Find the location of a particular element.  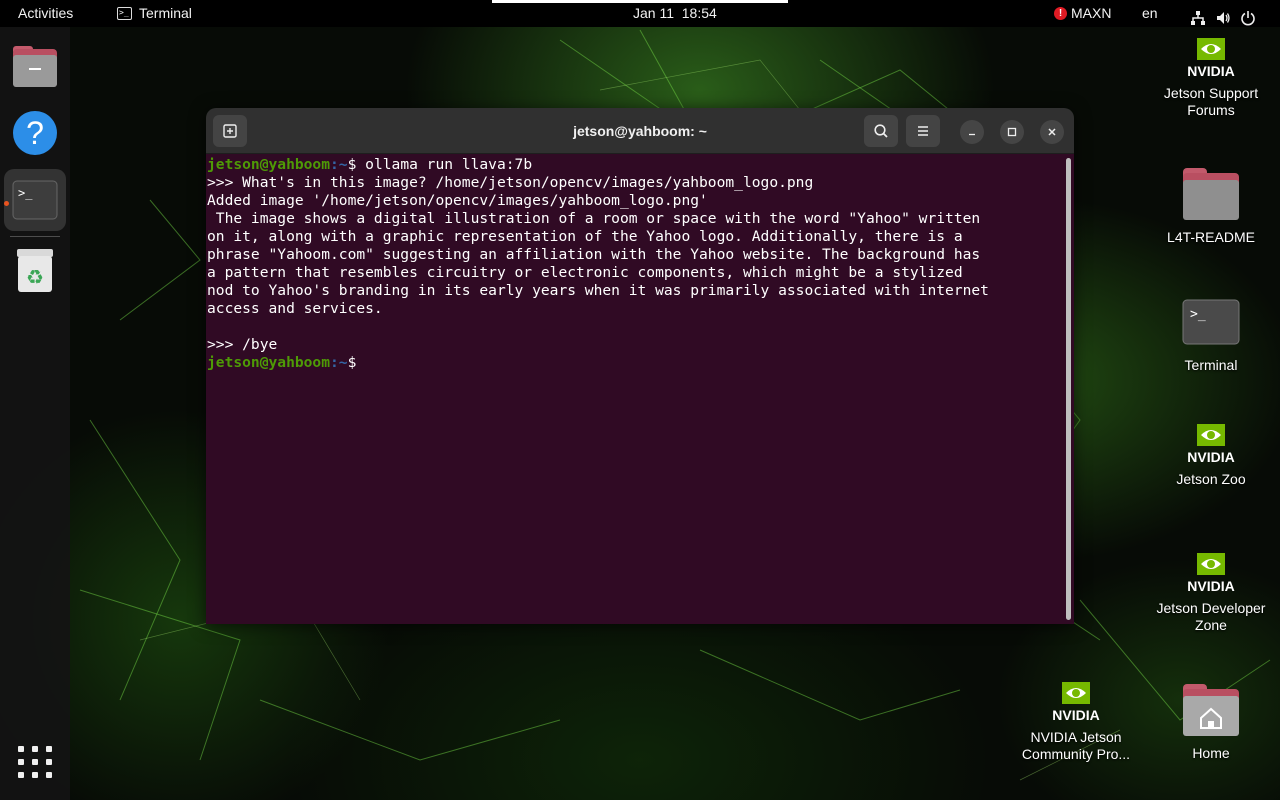

desktop-icon-label: Jetson Zoo is located at coordinates (1211, 479).